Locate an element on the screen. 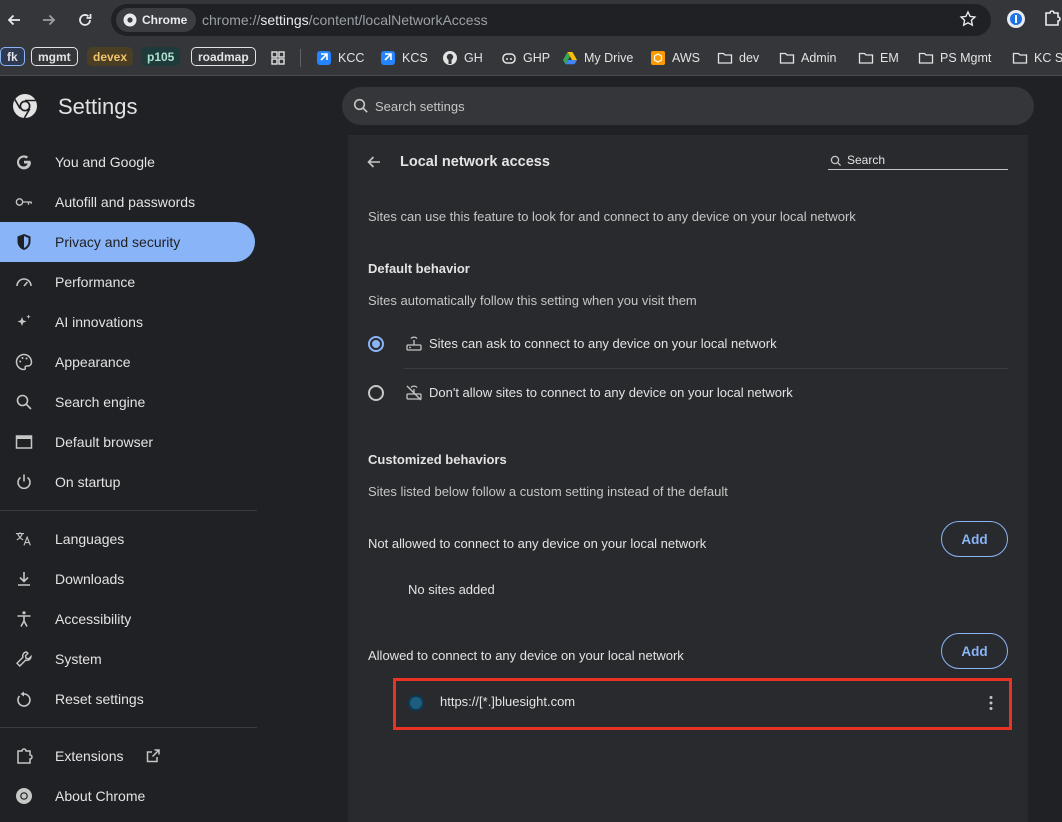 Image resolution: width=1062 pixels, height=822 pixels. bookmark-tag-label: devex is located at coordinates (110, 56).